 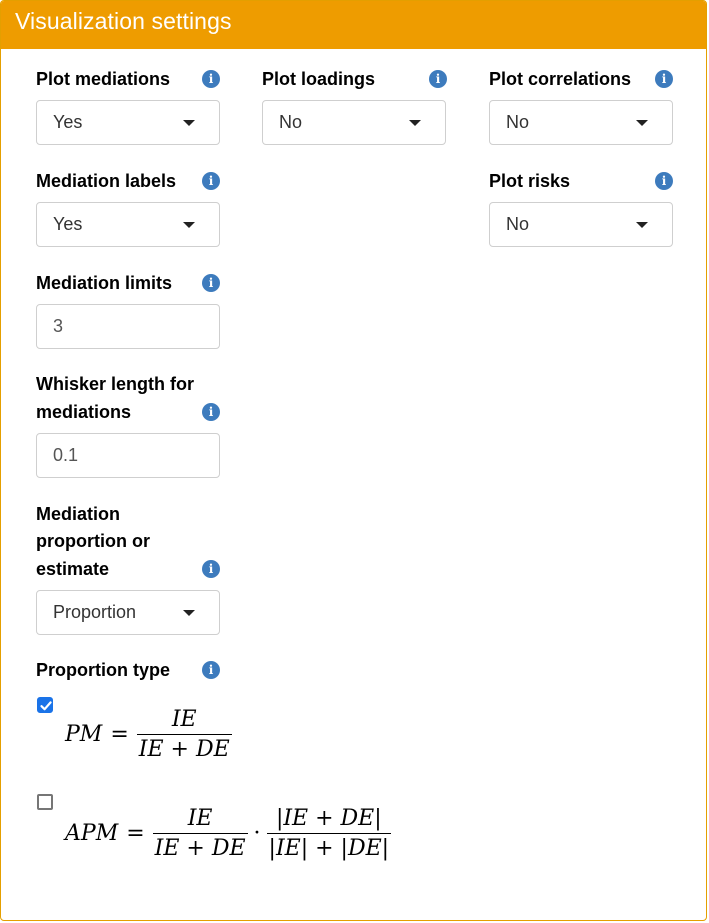 What do you see at coordinates (319, 79) in the screenshot?
I see `plot-loadings-label: Plot loadings` at bounding box center [319, 79].